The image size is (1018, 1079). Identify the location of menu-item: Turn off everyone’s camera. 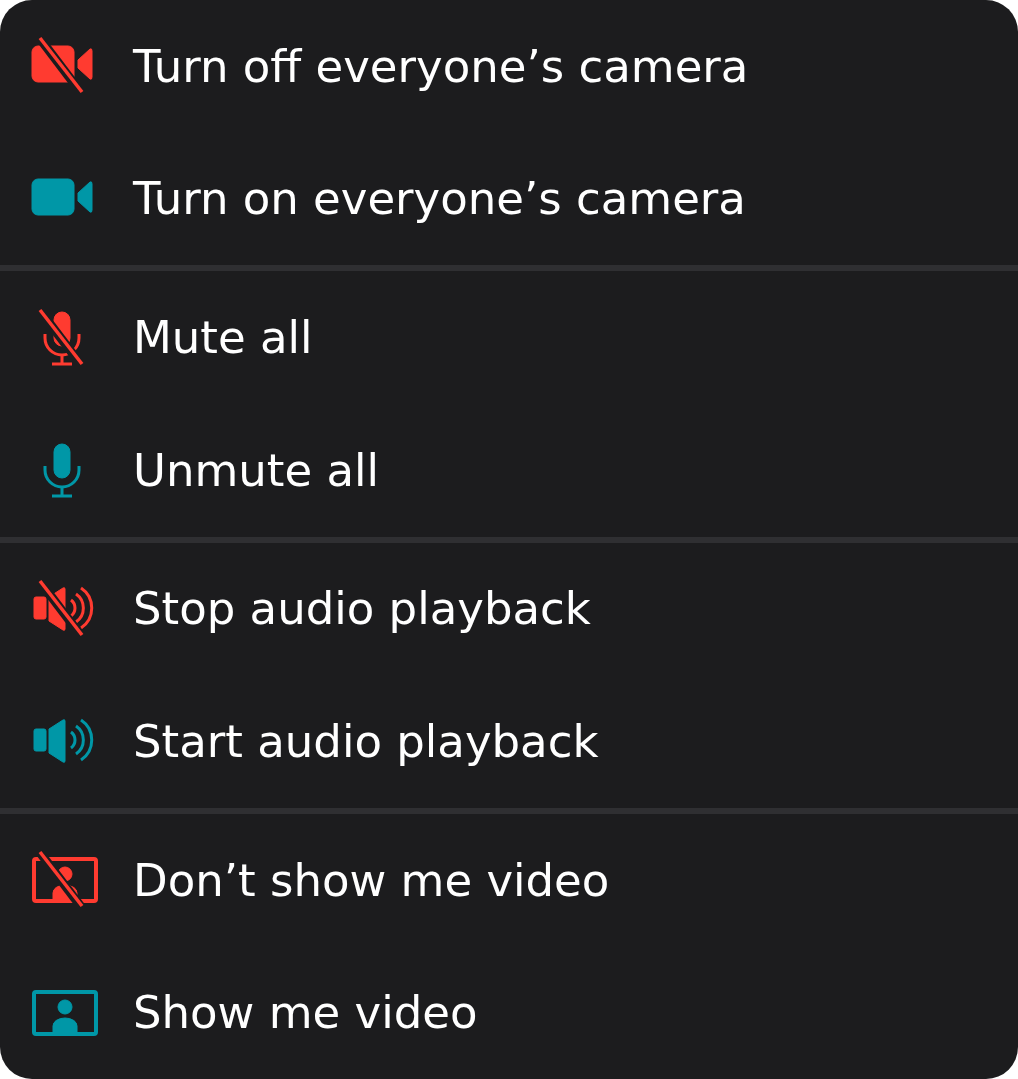
(509, 66).